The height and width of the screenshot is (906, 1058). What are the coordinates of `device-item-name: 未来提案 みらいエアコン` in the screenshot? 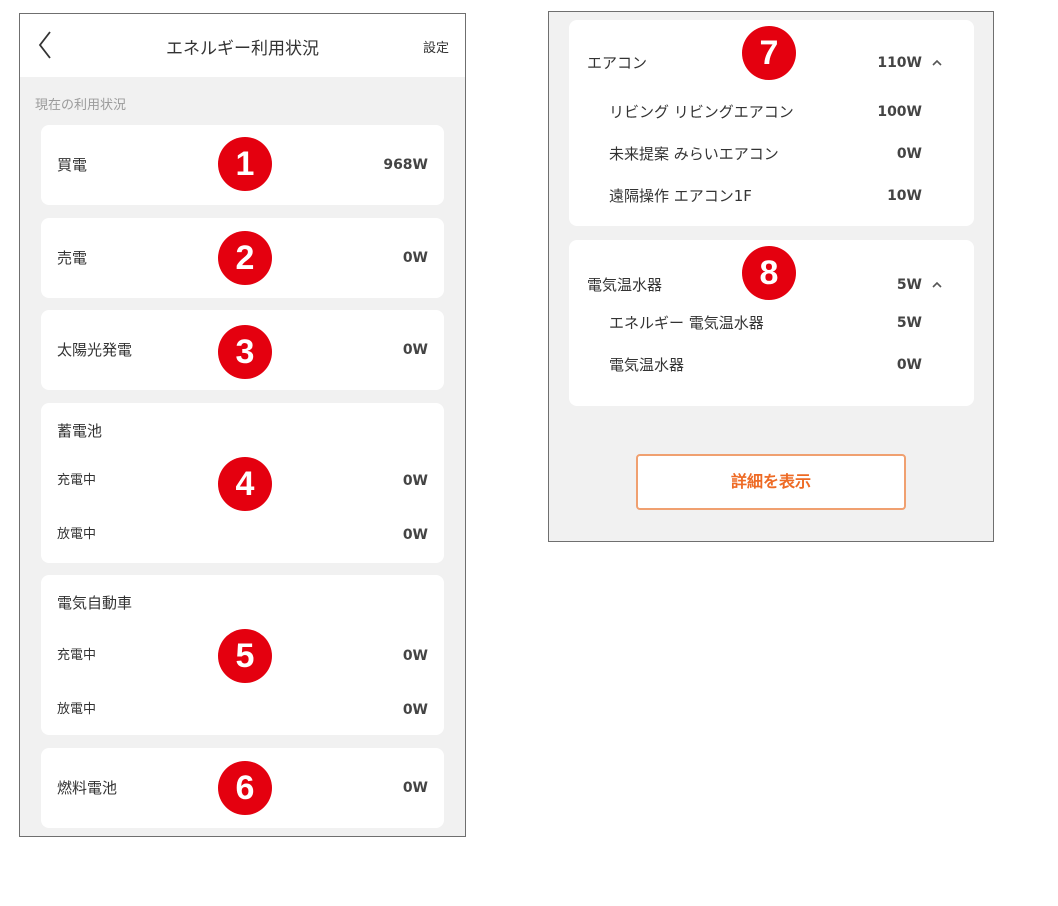 It's located at (694, 154).